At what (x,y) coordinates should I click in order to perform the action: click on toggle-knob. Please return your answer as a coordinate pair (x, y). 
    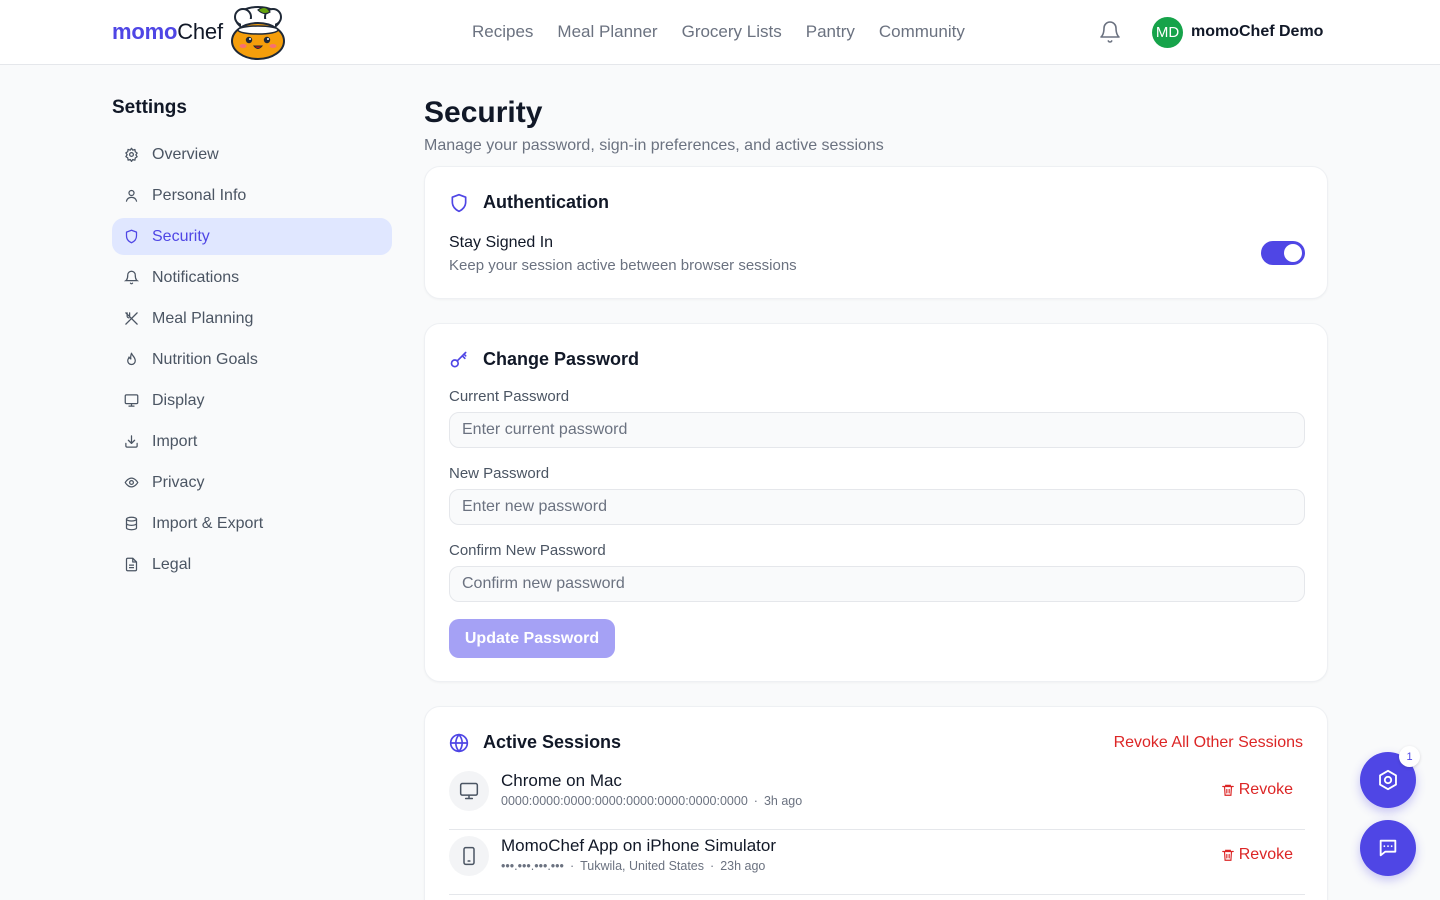
    Looking at the image, I should click on (1293, 253).